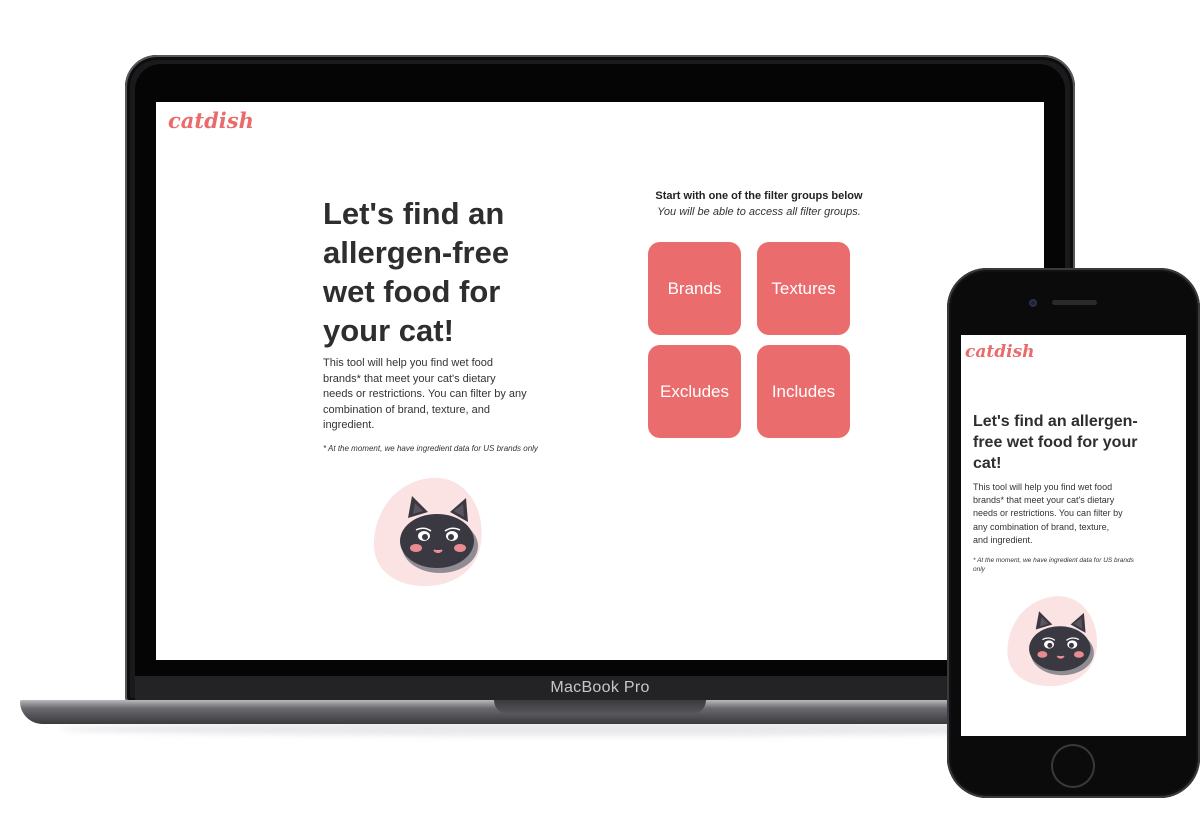  What do you see at coordinates (1003, 539) in the screenshot?
I see `description-line: and ingredient.` at bounding box center [1003, 539].